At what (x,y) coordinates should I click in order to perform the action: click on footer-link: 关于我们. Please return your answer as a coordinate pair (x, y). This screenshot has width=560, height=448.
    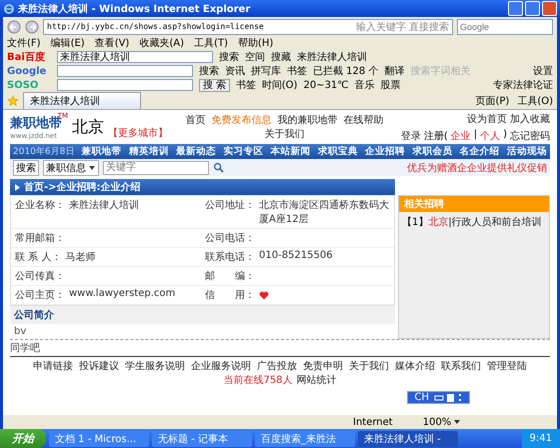
    Looking at the image, I should click on (369, 366).